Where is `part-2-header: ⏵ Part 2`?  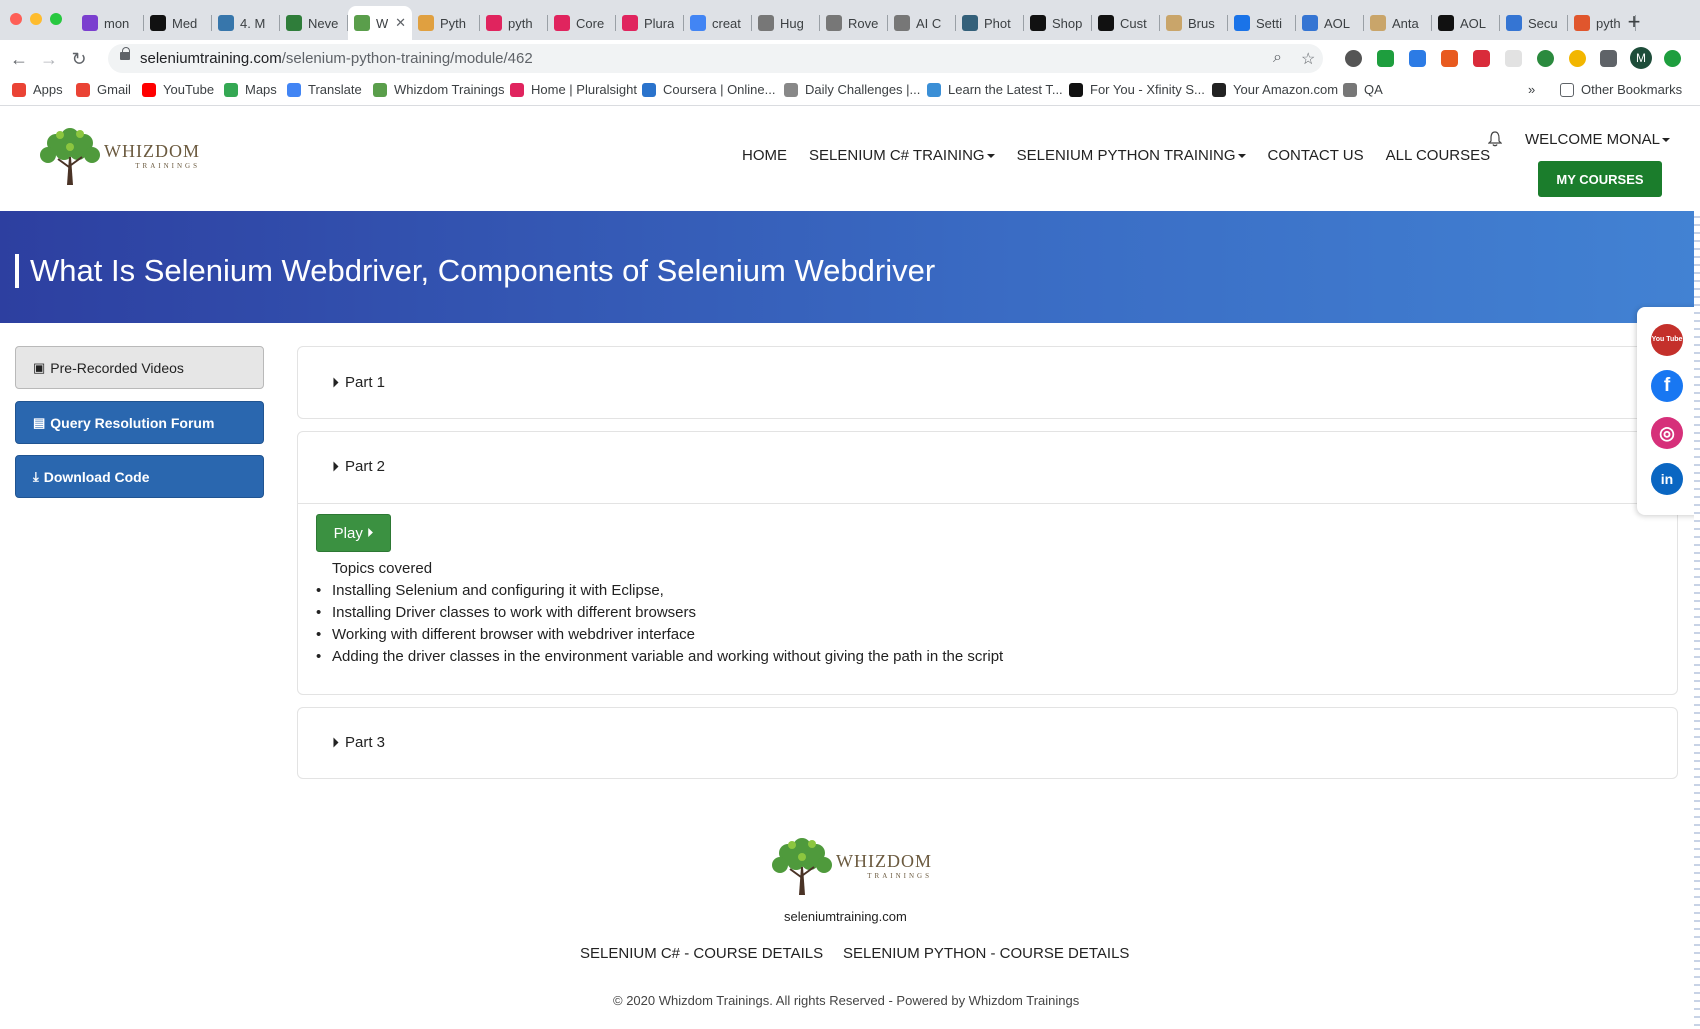
part-2-header: ⏵ Part 2 is located at coordinates (358, 466).